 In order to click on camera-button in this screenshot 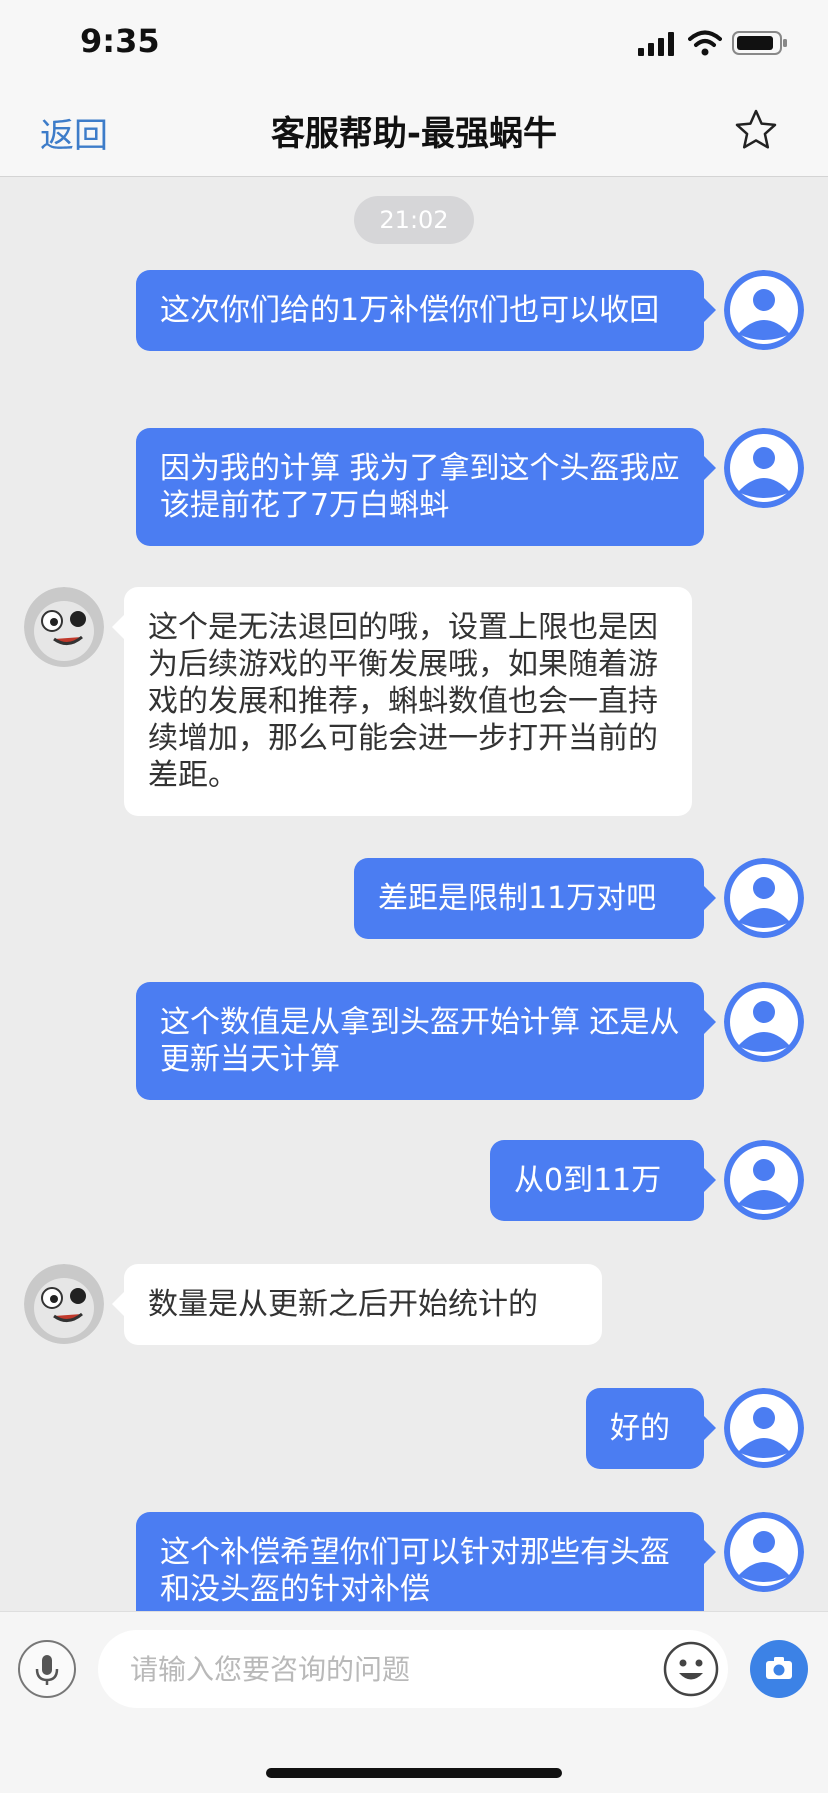, I will do `click(779, 1669)`.